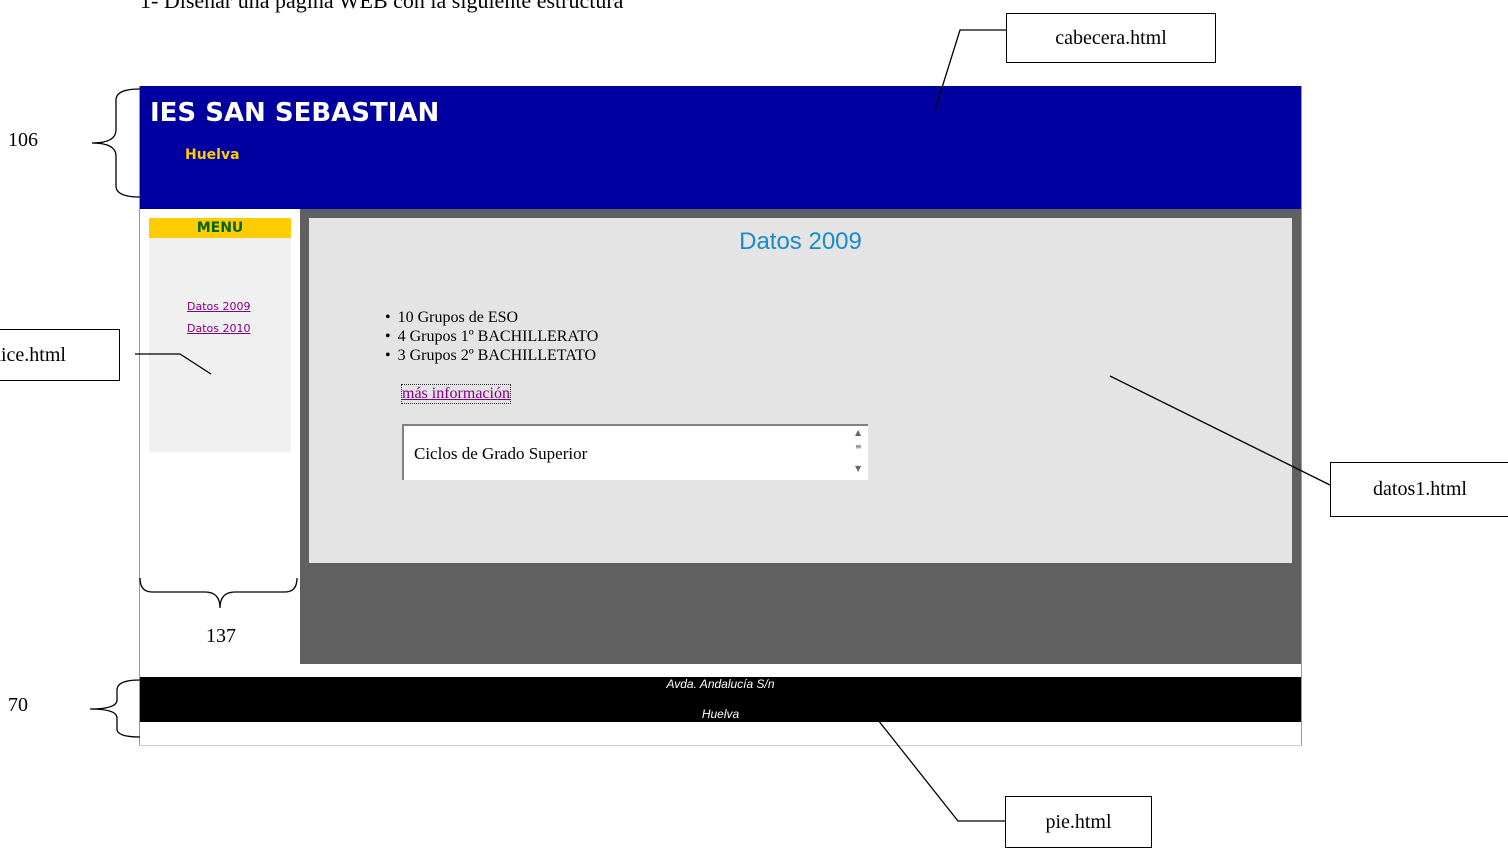 The width and height of the screenshot is (1508, 848). I want to click on leader-line-cabecera, so click(970, 70).